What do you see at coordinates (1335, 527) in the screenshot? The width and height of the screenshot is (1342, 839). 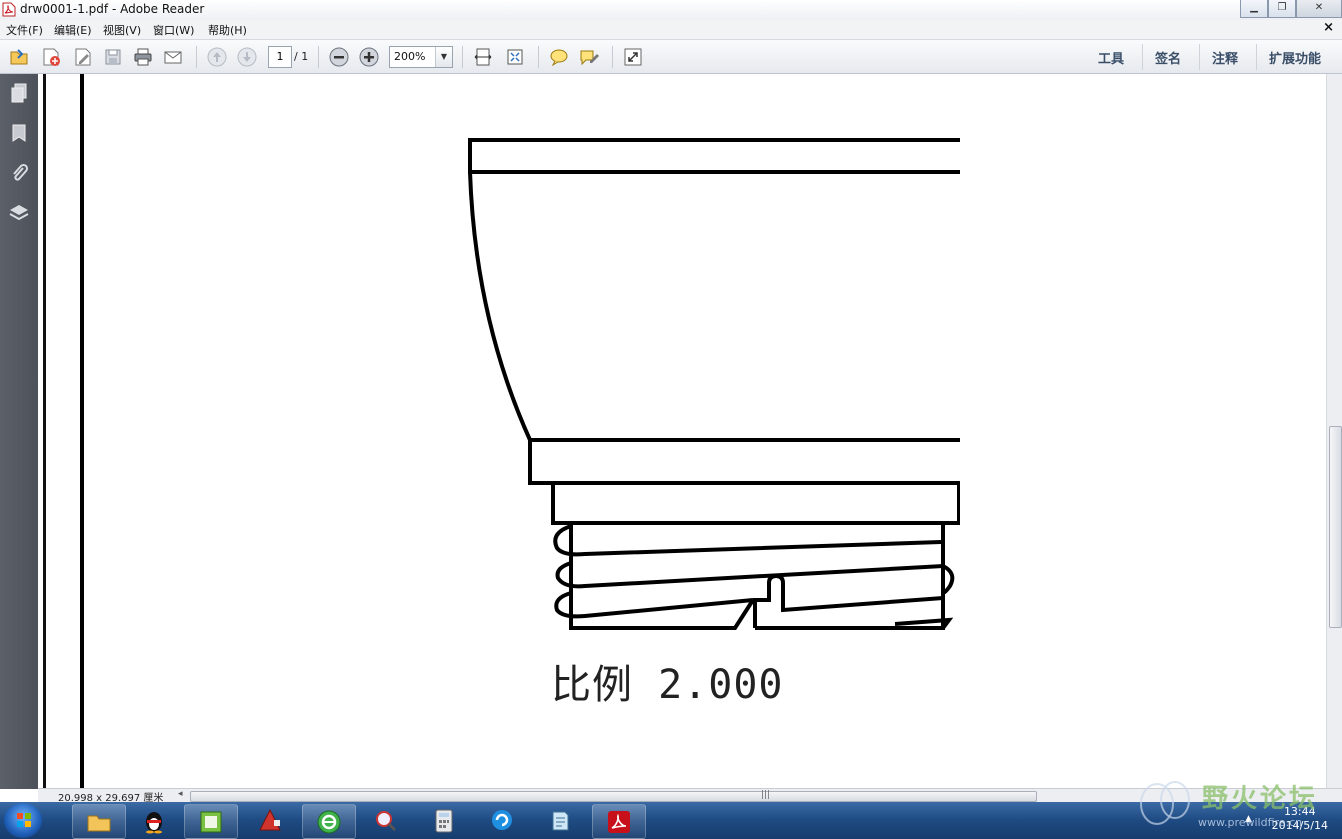 I see `vertical-scroll-thumb` at bounding box center [1335, 527].